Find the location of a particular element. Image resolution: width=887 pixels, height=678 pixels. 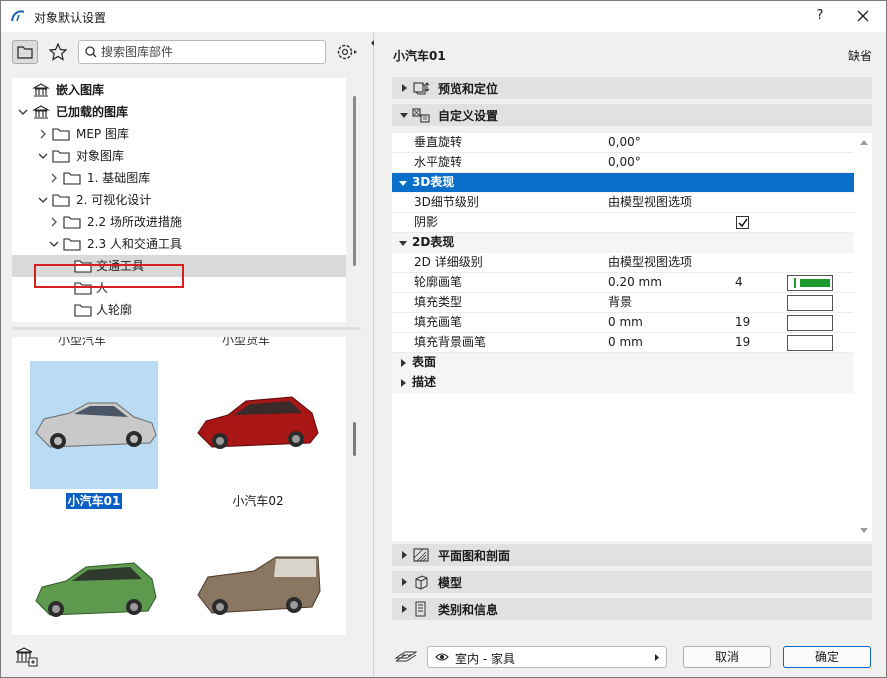

gallery-item-label: 小汽车02 is located at coordinates (258, 501).